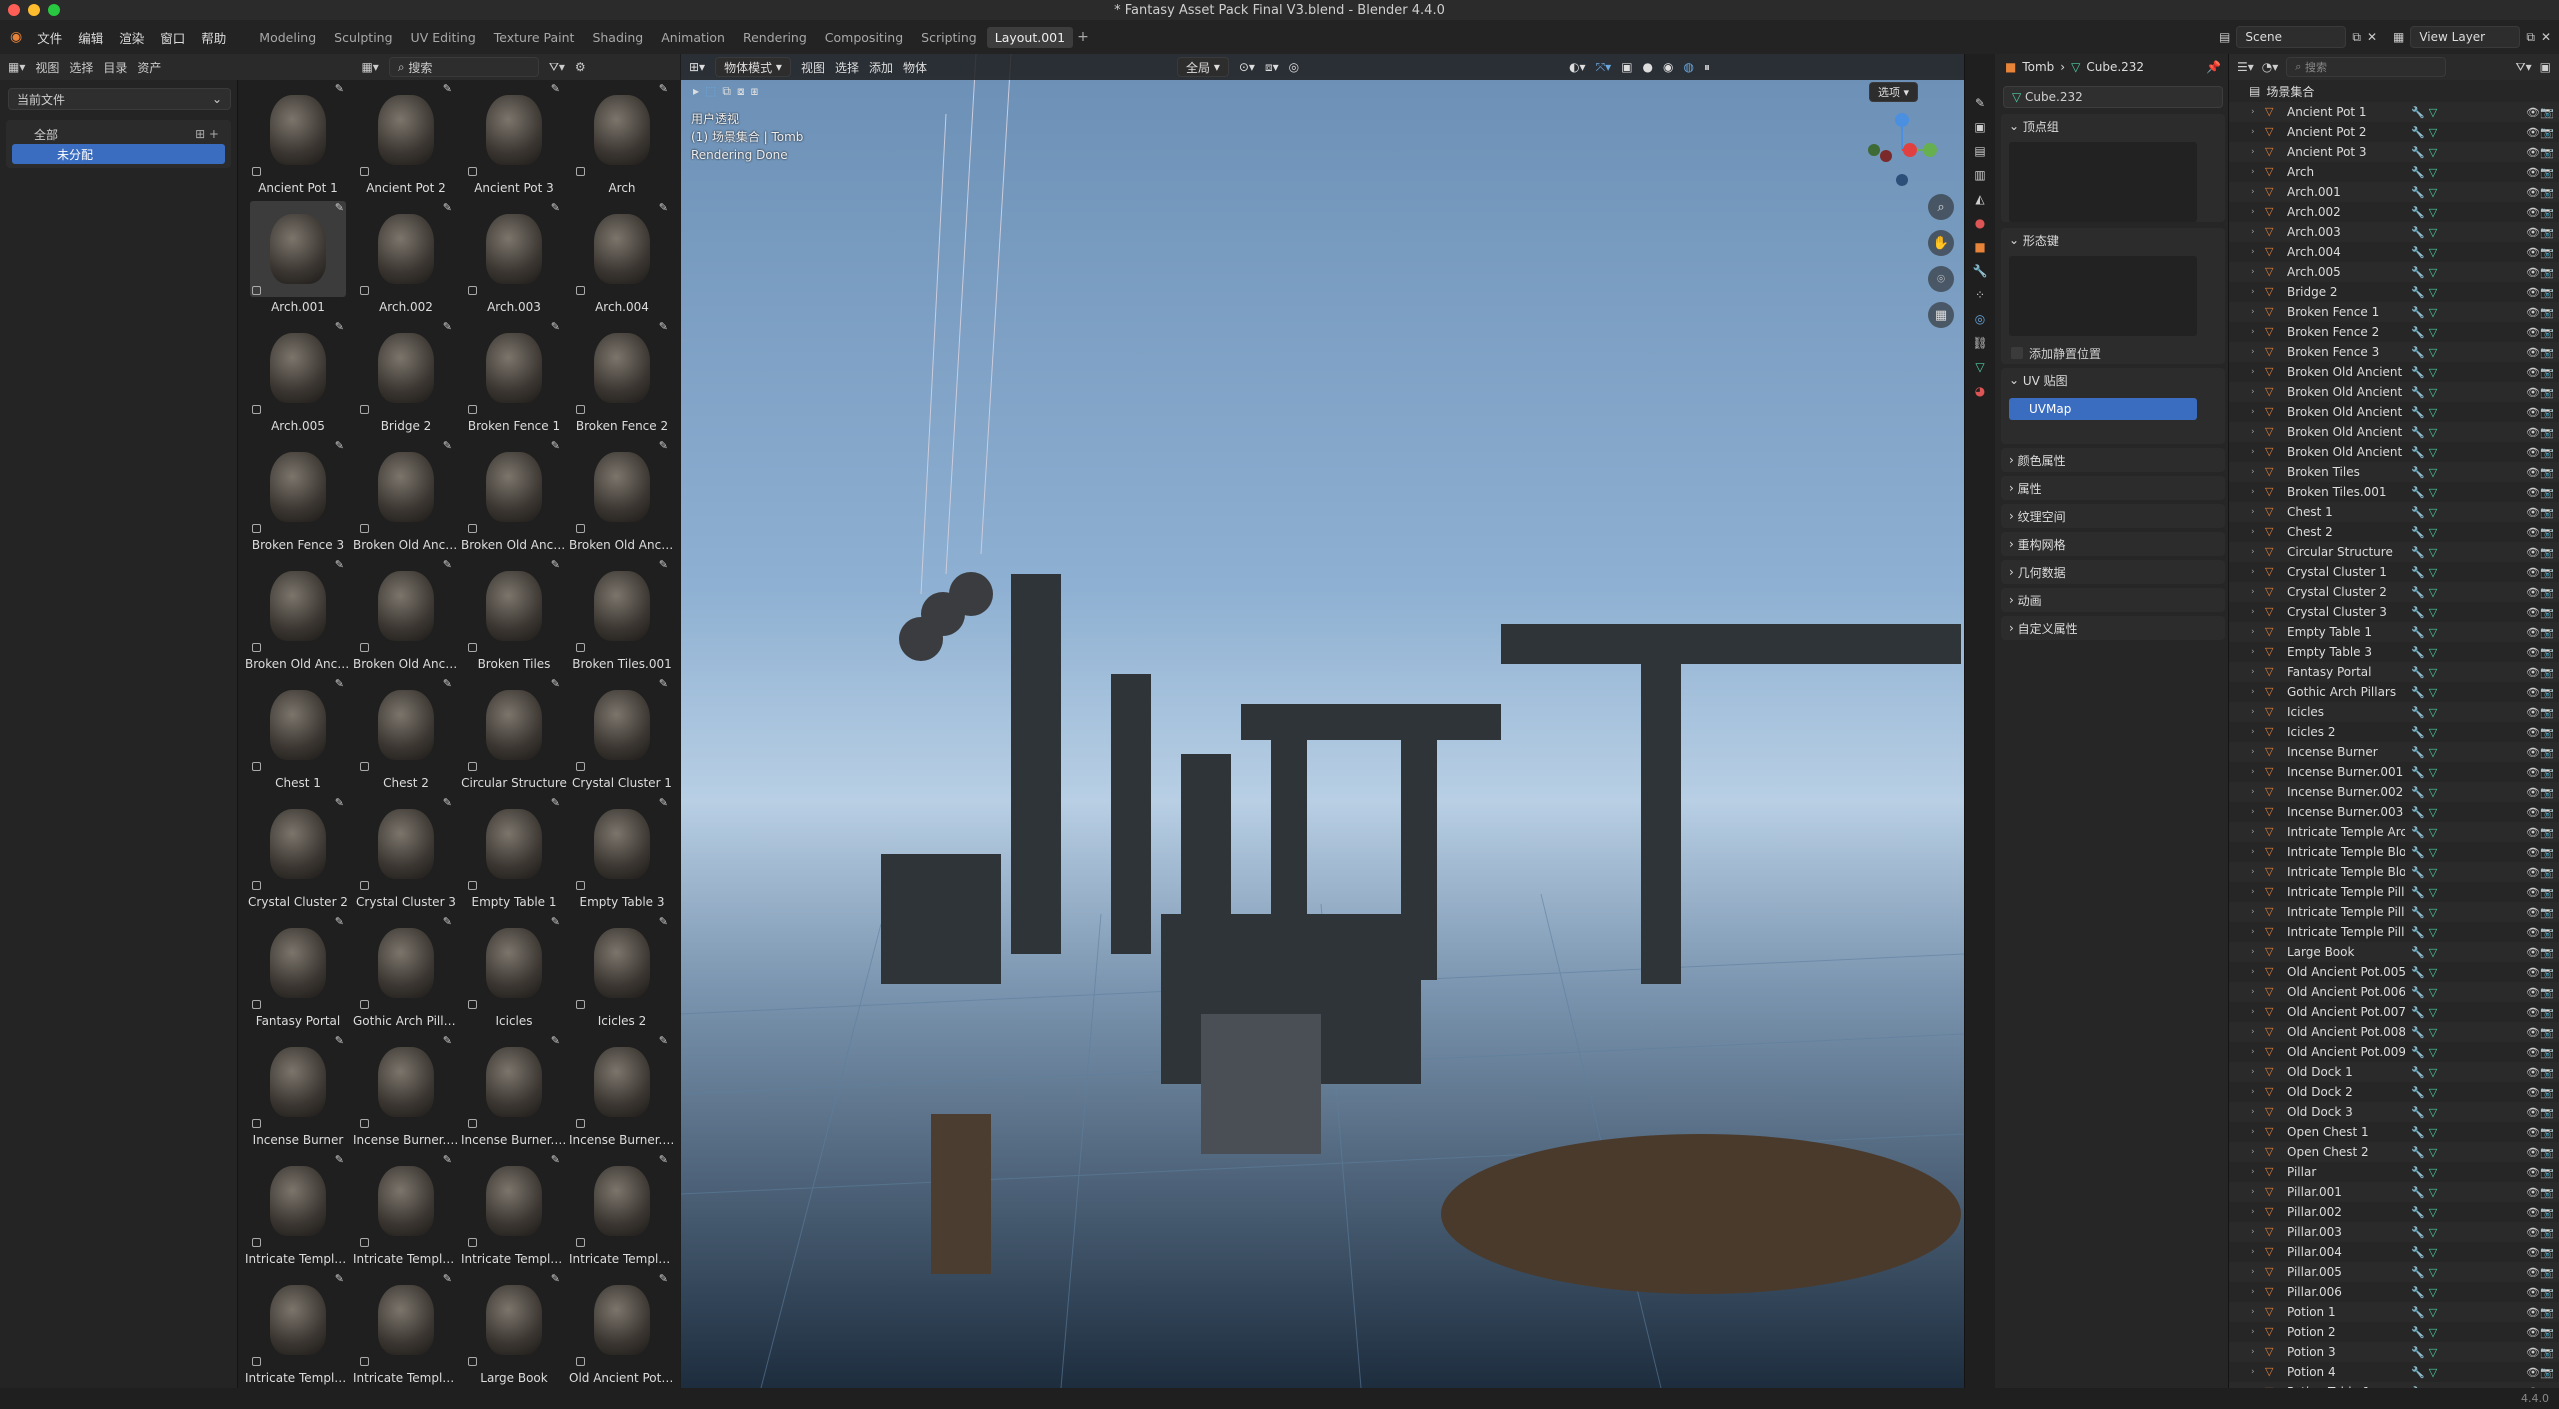 This screenshot has width=2559, height=1409. I want to click on zoom-window-button, so click(54, 10).